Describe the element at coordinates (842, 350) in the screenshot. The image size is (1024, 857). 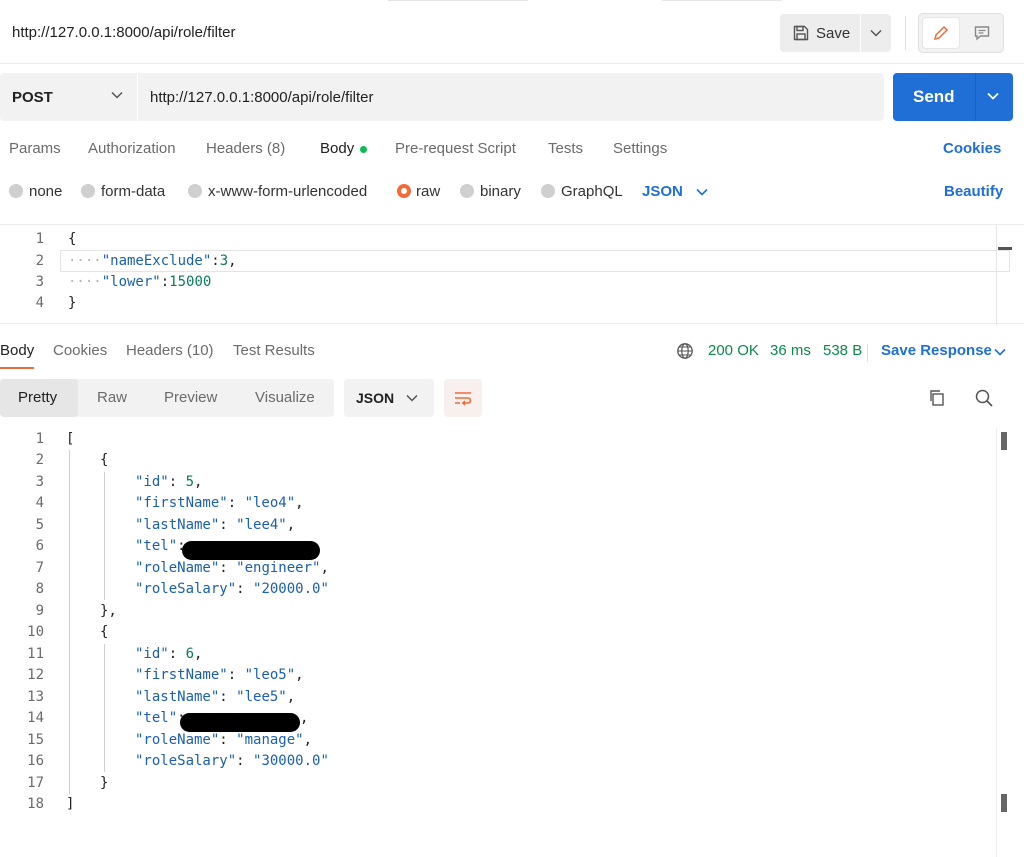
I see `response-size: 538 B` at that location.